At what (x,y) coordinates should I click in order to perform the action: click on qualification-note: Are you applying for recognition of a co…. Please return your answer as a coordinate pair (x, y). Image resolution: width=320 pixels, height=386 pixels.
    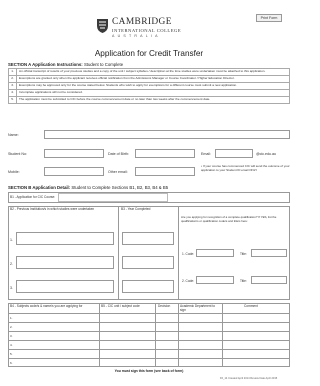
    Looking at the image, I should click on (229, 219).